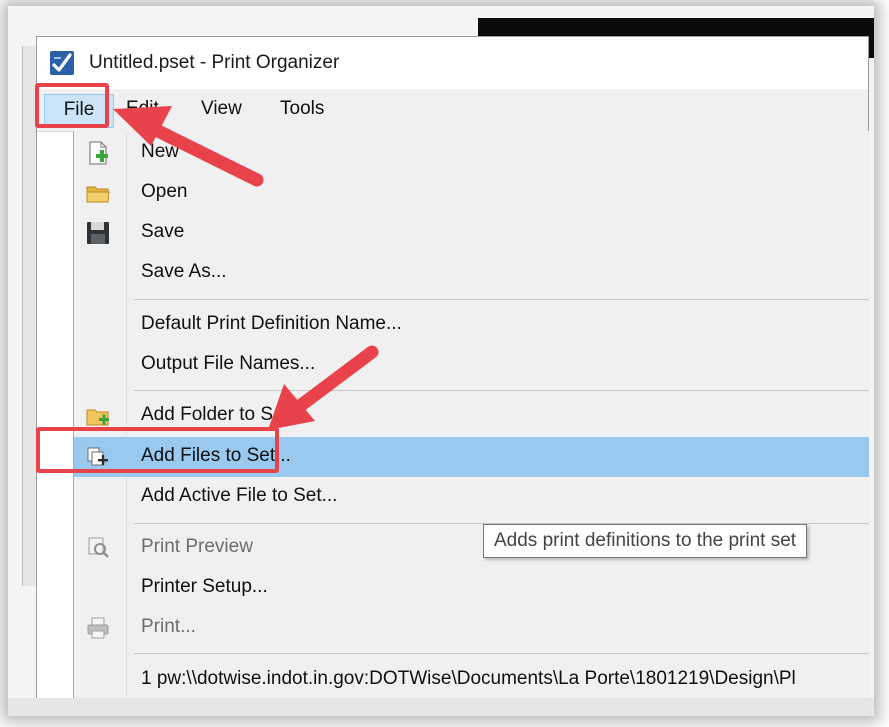  I want to click on folder-open-icon, so click(98, 194).